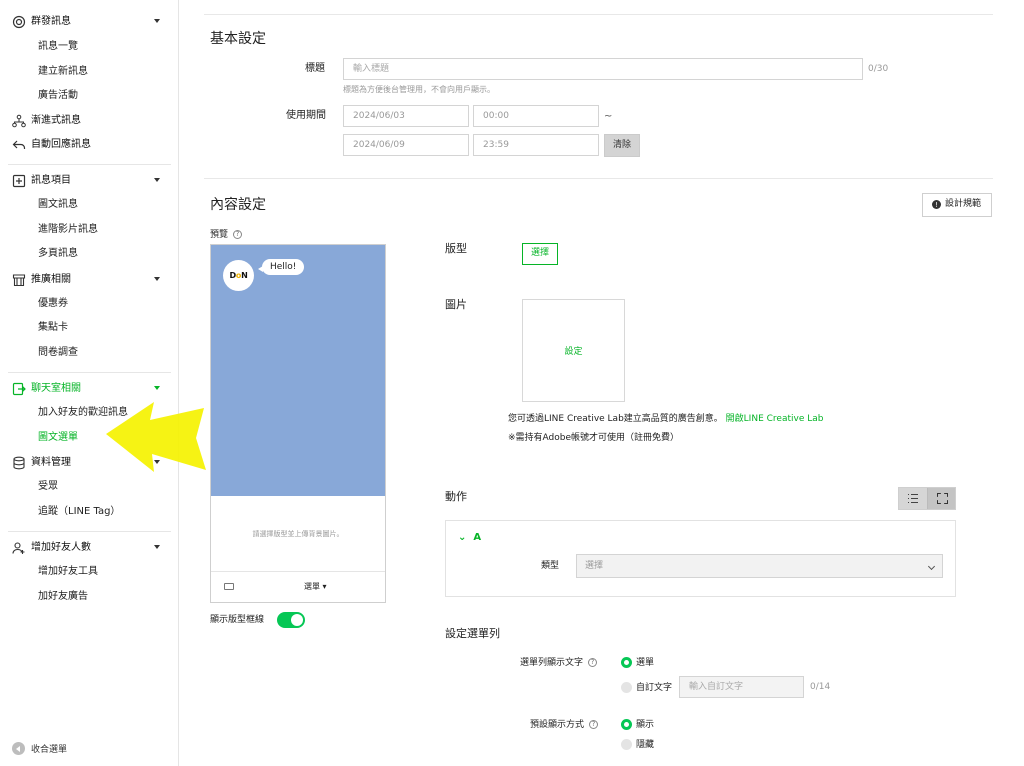 This screenshot has width=1024, height=766. What do you see at coordinates (19, 22) in the screenshot?
I see `broadcast-icon` at bounding box center [19, 22].